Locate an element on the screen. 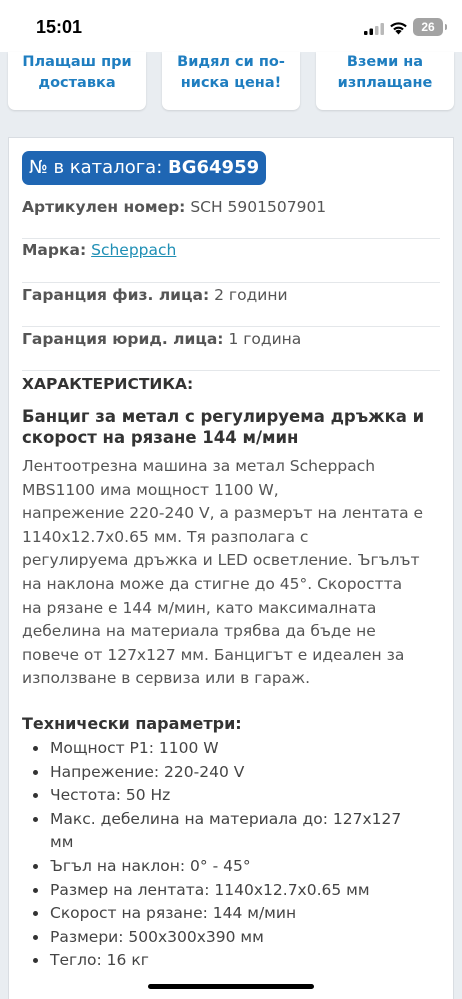 This screenshot has width=462, height=999. spec-text: Мощност P1: 1100 W is located at coordinates (134, 748).